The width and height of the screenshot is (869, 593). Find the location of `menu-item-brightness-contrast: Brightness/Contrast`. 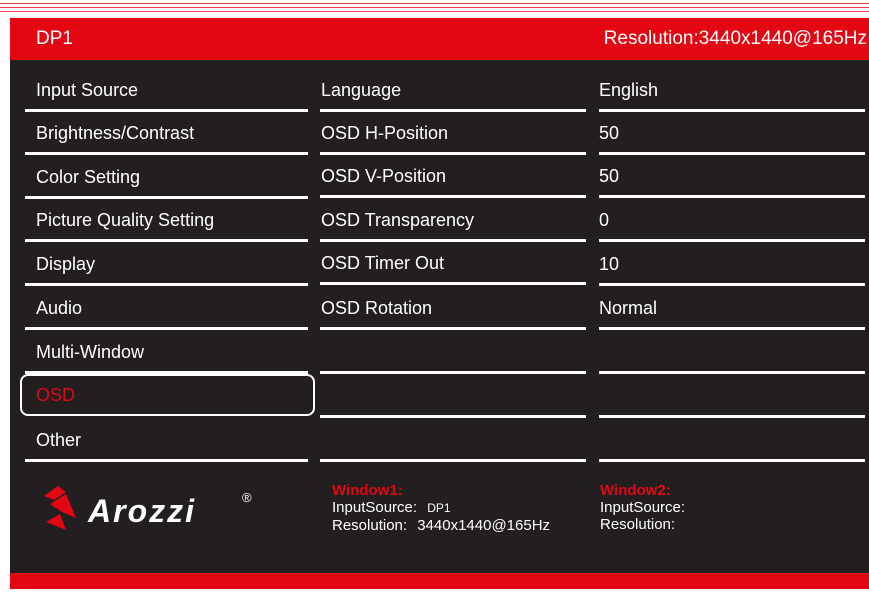

menu-item-brightness-contrast: Brightness/Contrast is located at coordinates (166, 134).